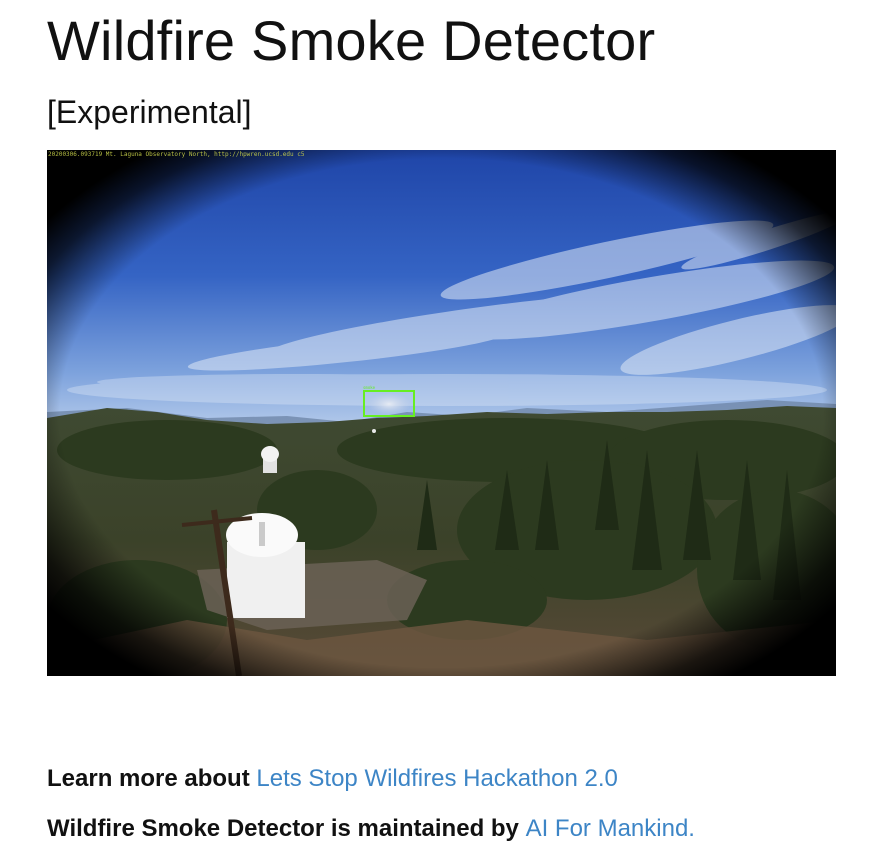 The width and height of the screenshot is (888, 854). What do you see at coordinates (149, 112) in the screenshot?
I see `page-subtitle: [Experimental]` at bounding box center [149, 112].